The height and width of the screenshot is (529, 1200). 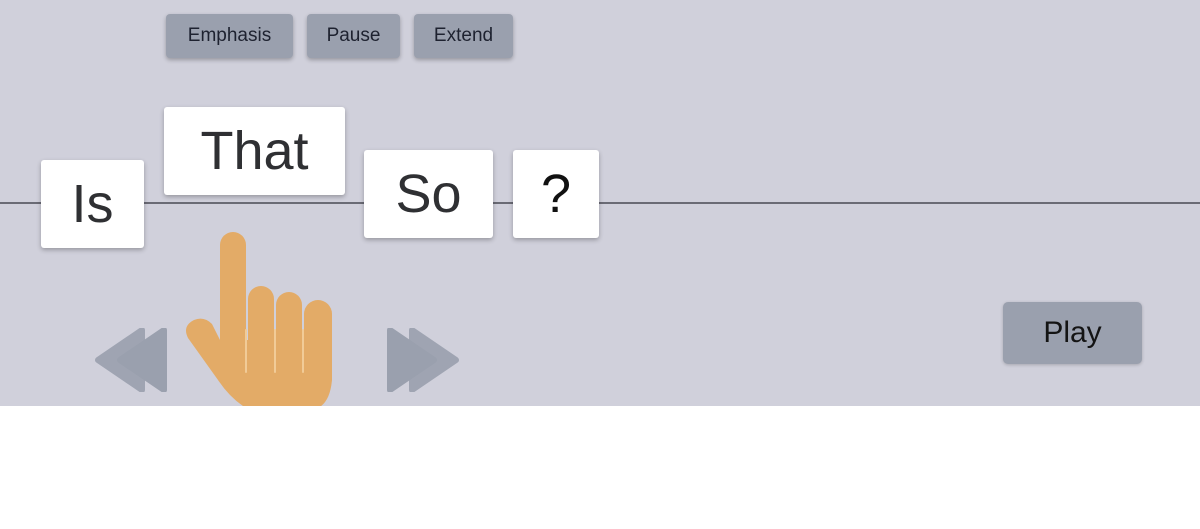 What do you see at coordinates (229, 36) in the screenshot?
I see `emphasis-button: Emphasis` at bounding box center [229, 36].